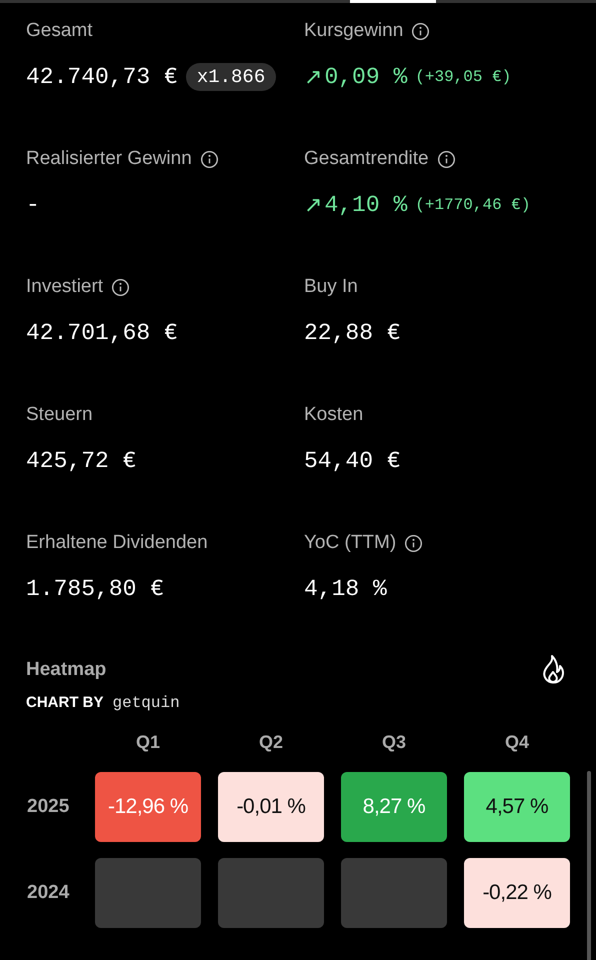  I want to click on metric-label: Buy In, so click(331, 287).